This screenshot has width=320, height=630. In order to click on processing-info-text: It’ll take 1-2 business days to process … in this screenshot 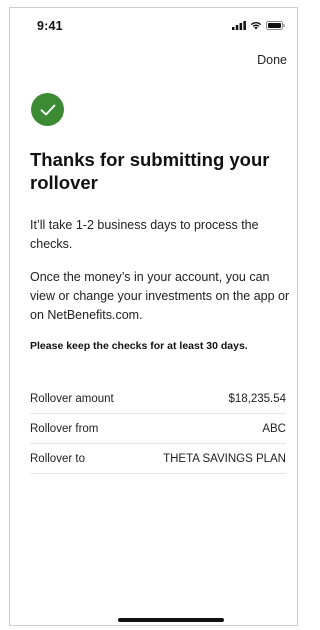, I will do `click(144, 234)`.